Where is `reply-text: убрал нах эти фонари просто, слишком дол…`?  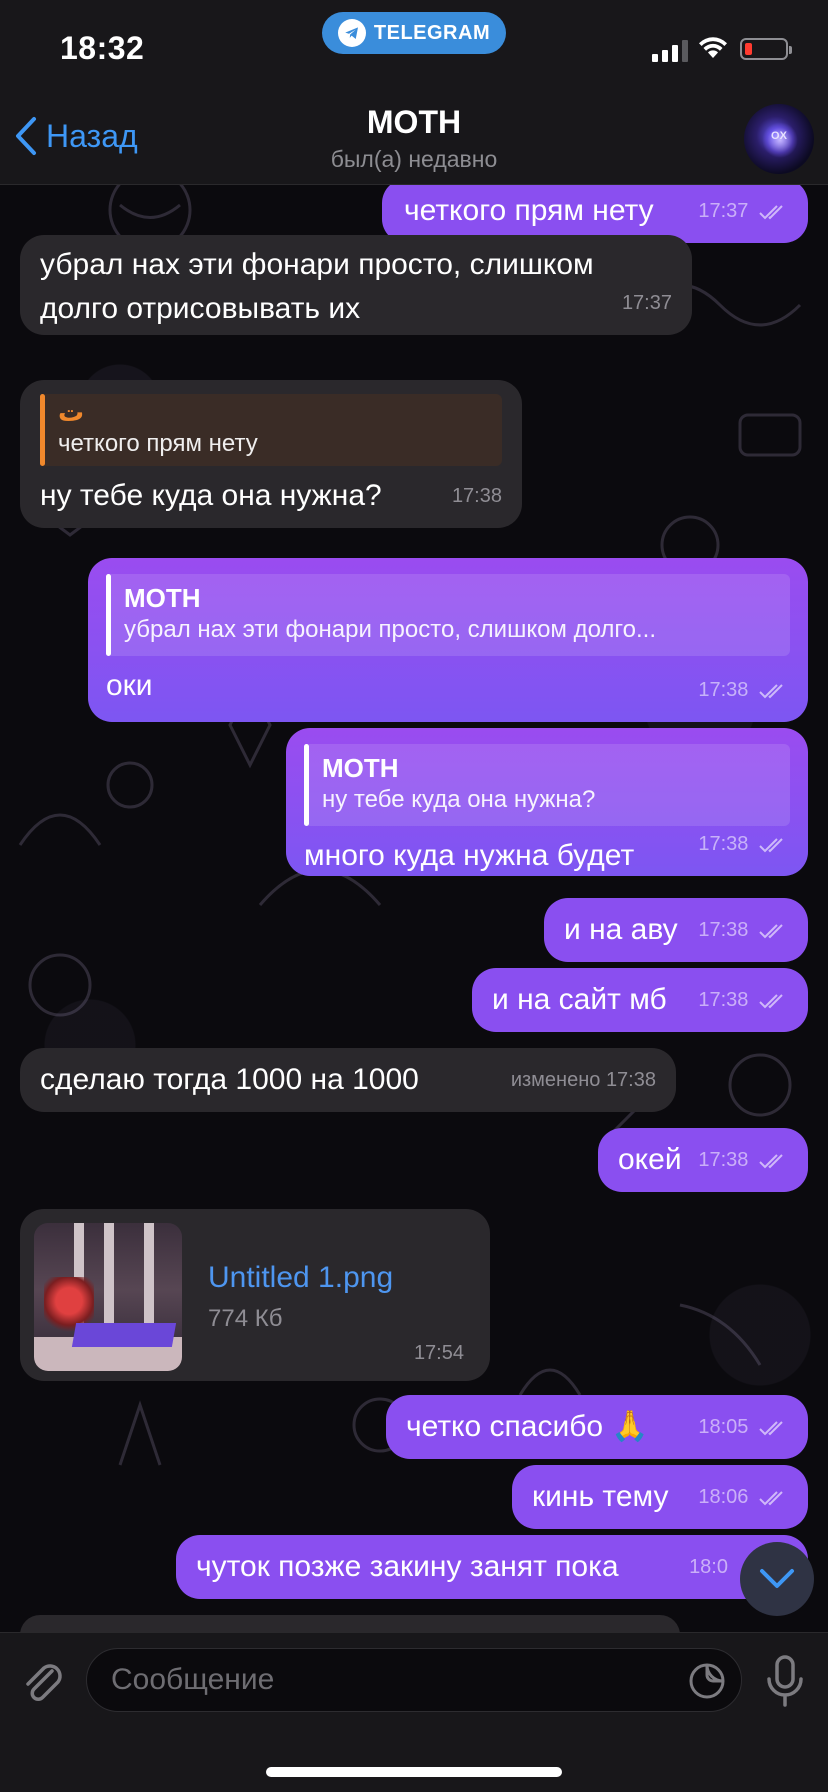 reply-text: убрал нах эти фонари просто, слишком дол… is located at coordinates (390, 629).